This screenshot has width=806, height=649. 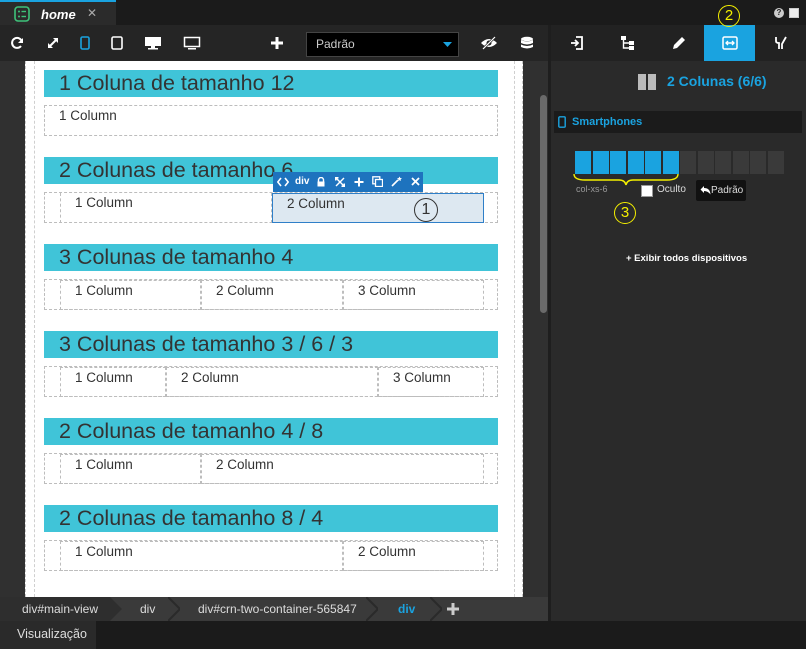 I want to click on panel-tab-structure, so click(x=627, y=43).